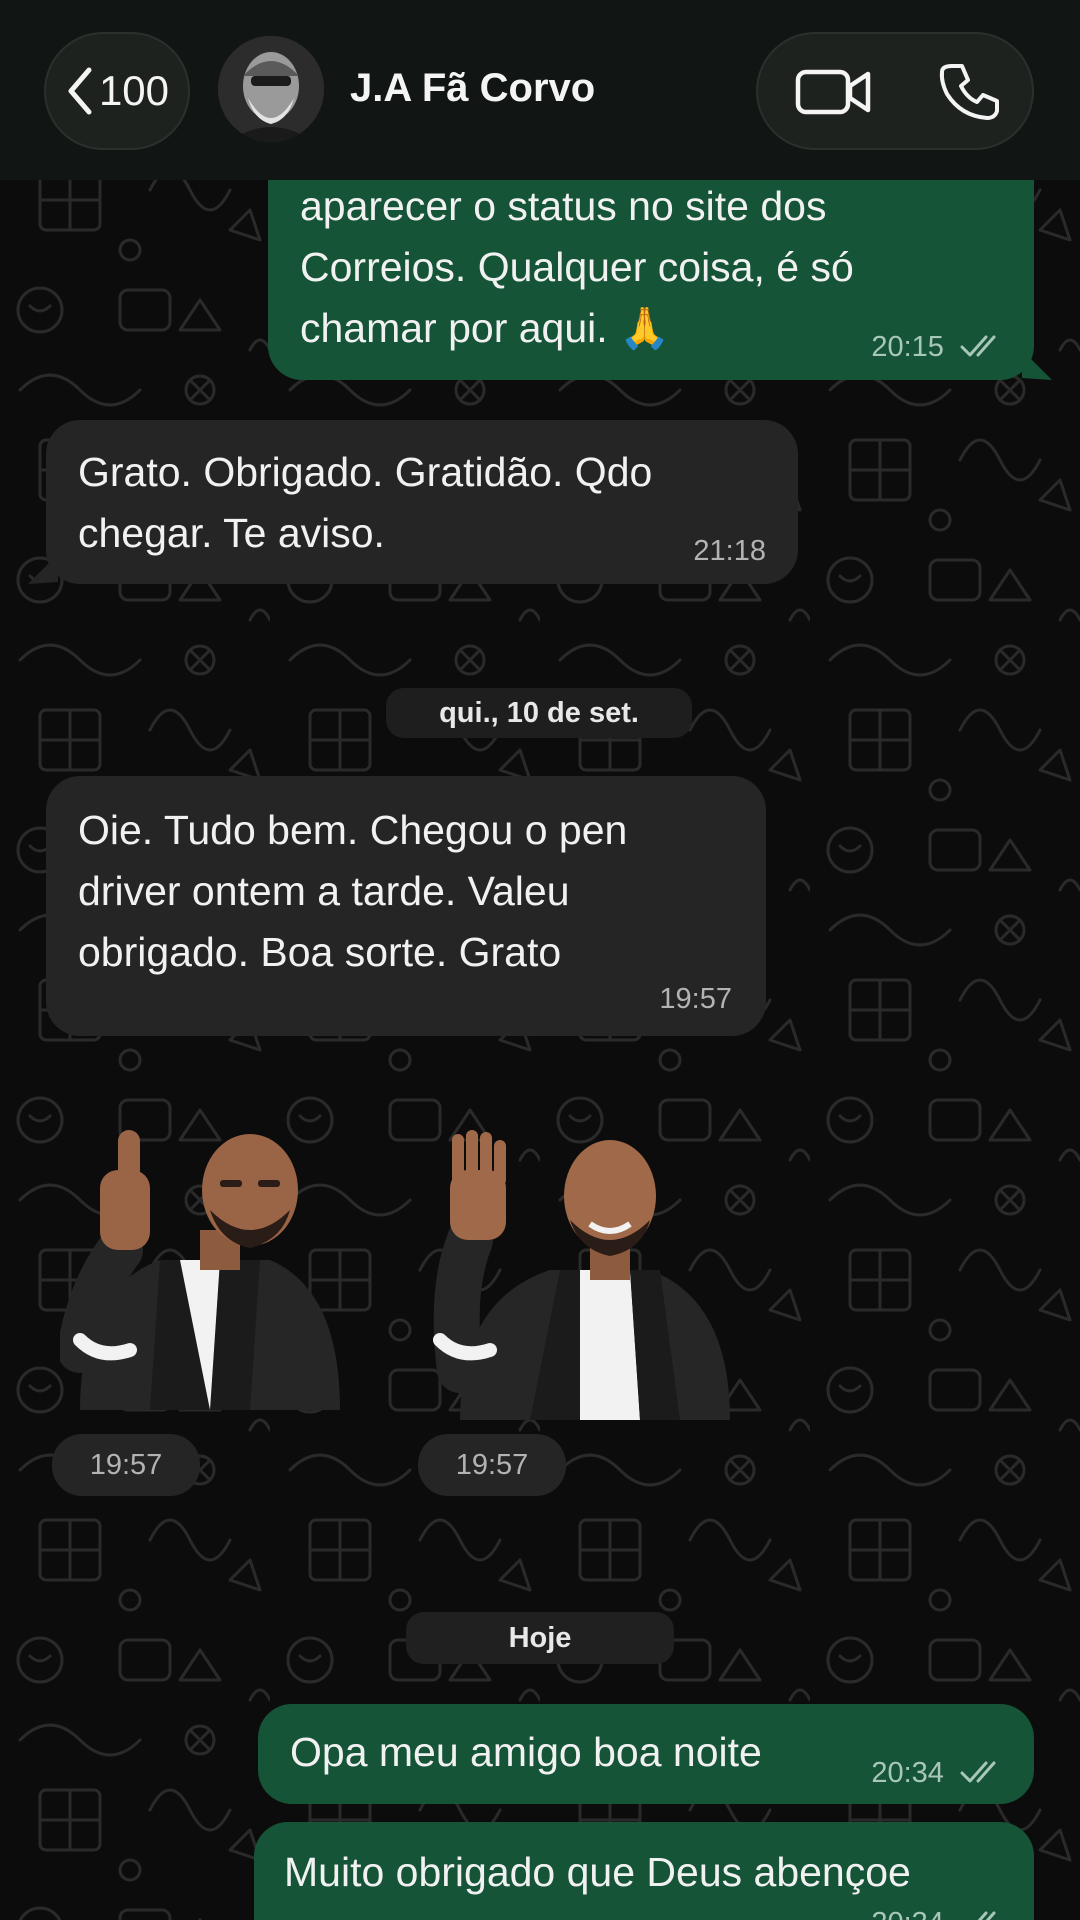 The width and height of the screenshot is (1080, 1920). What do you see at coordinates (134, 90) in the screenshot?
I see `unread-count: 100` at bounding box center [134, 90].